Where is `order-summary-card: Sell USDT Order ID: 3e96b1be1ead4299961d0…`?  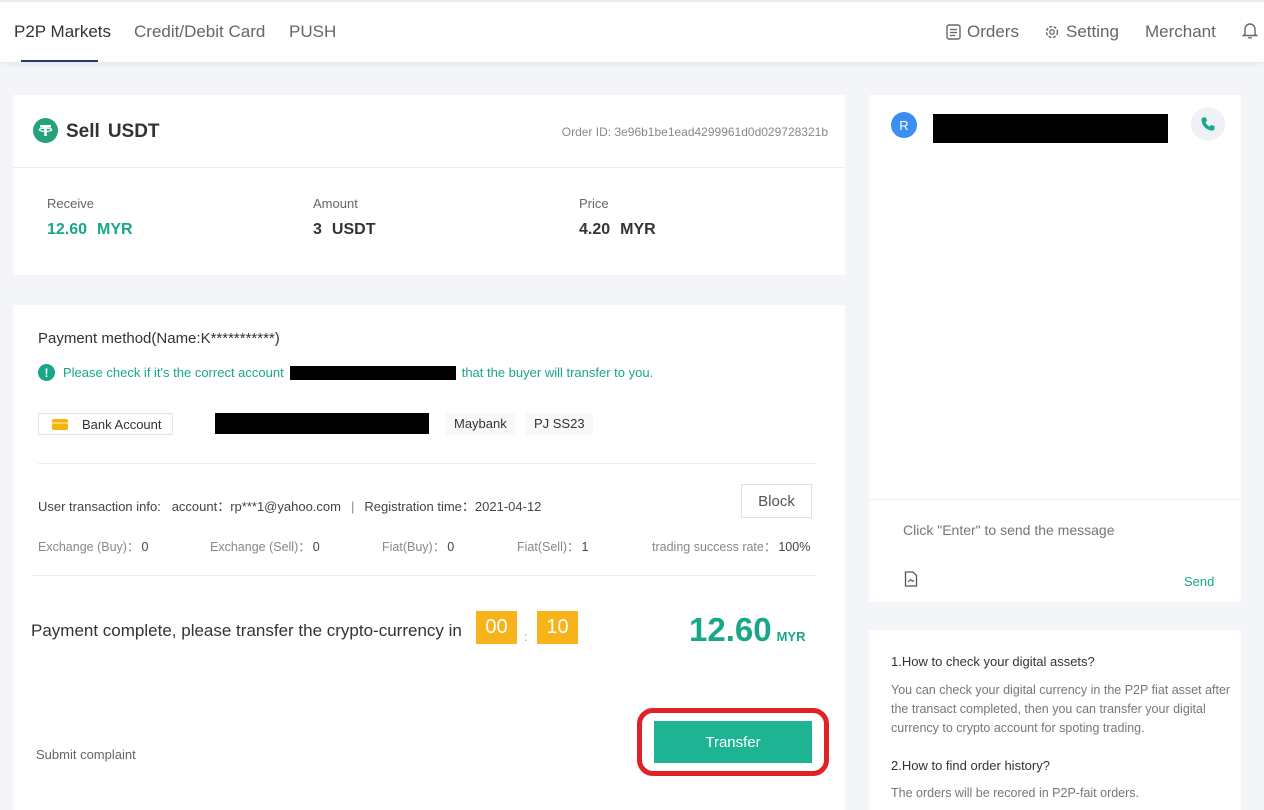 order-summary-card: Sell USDT Order ID: 3e96b1be1ead4299961d0… is located at coordinates (429, 185).